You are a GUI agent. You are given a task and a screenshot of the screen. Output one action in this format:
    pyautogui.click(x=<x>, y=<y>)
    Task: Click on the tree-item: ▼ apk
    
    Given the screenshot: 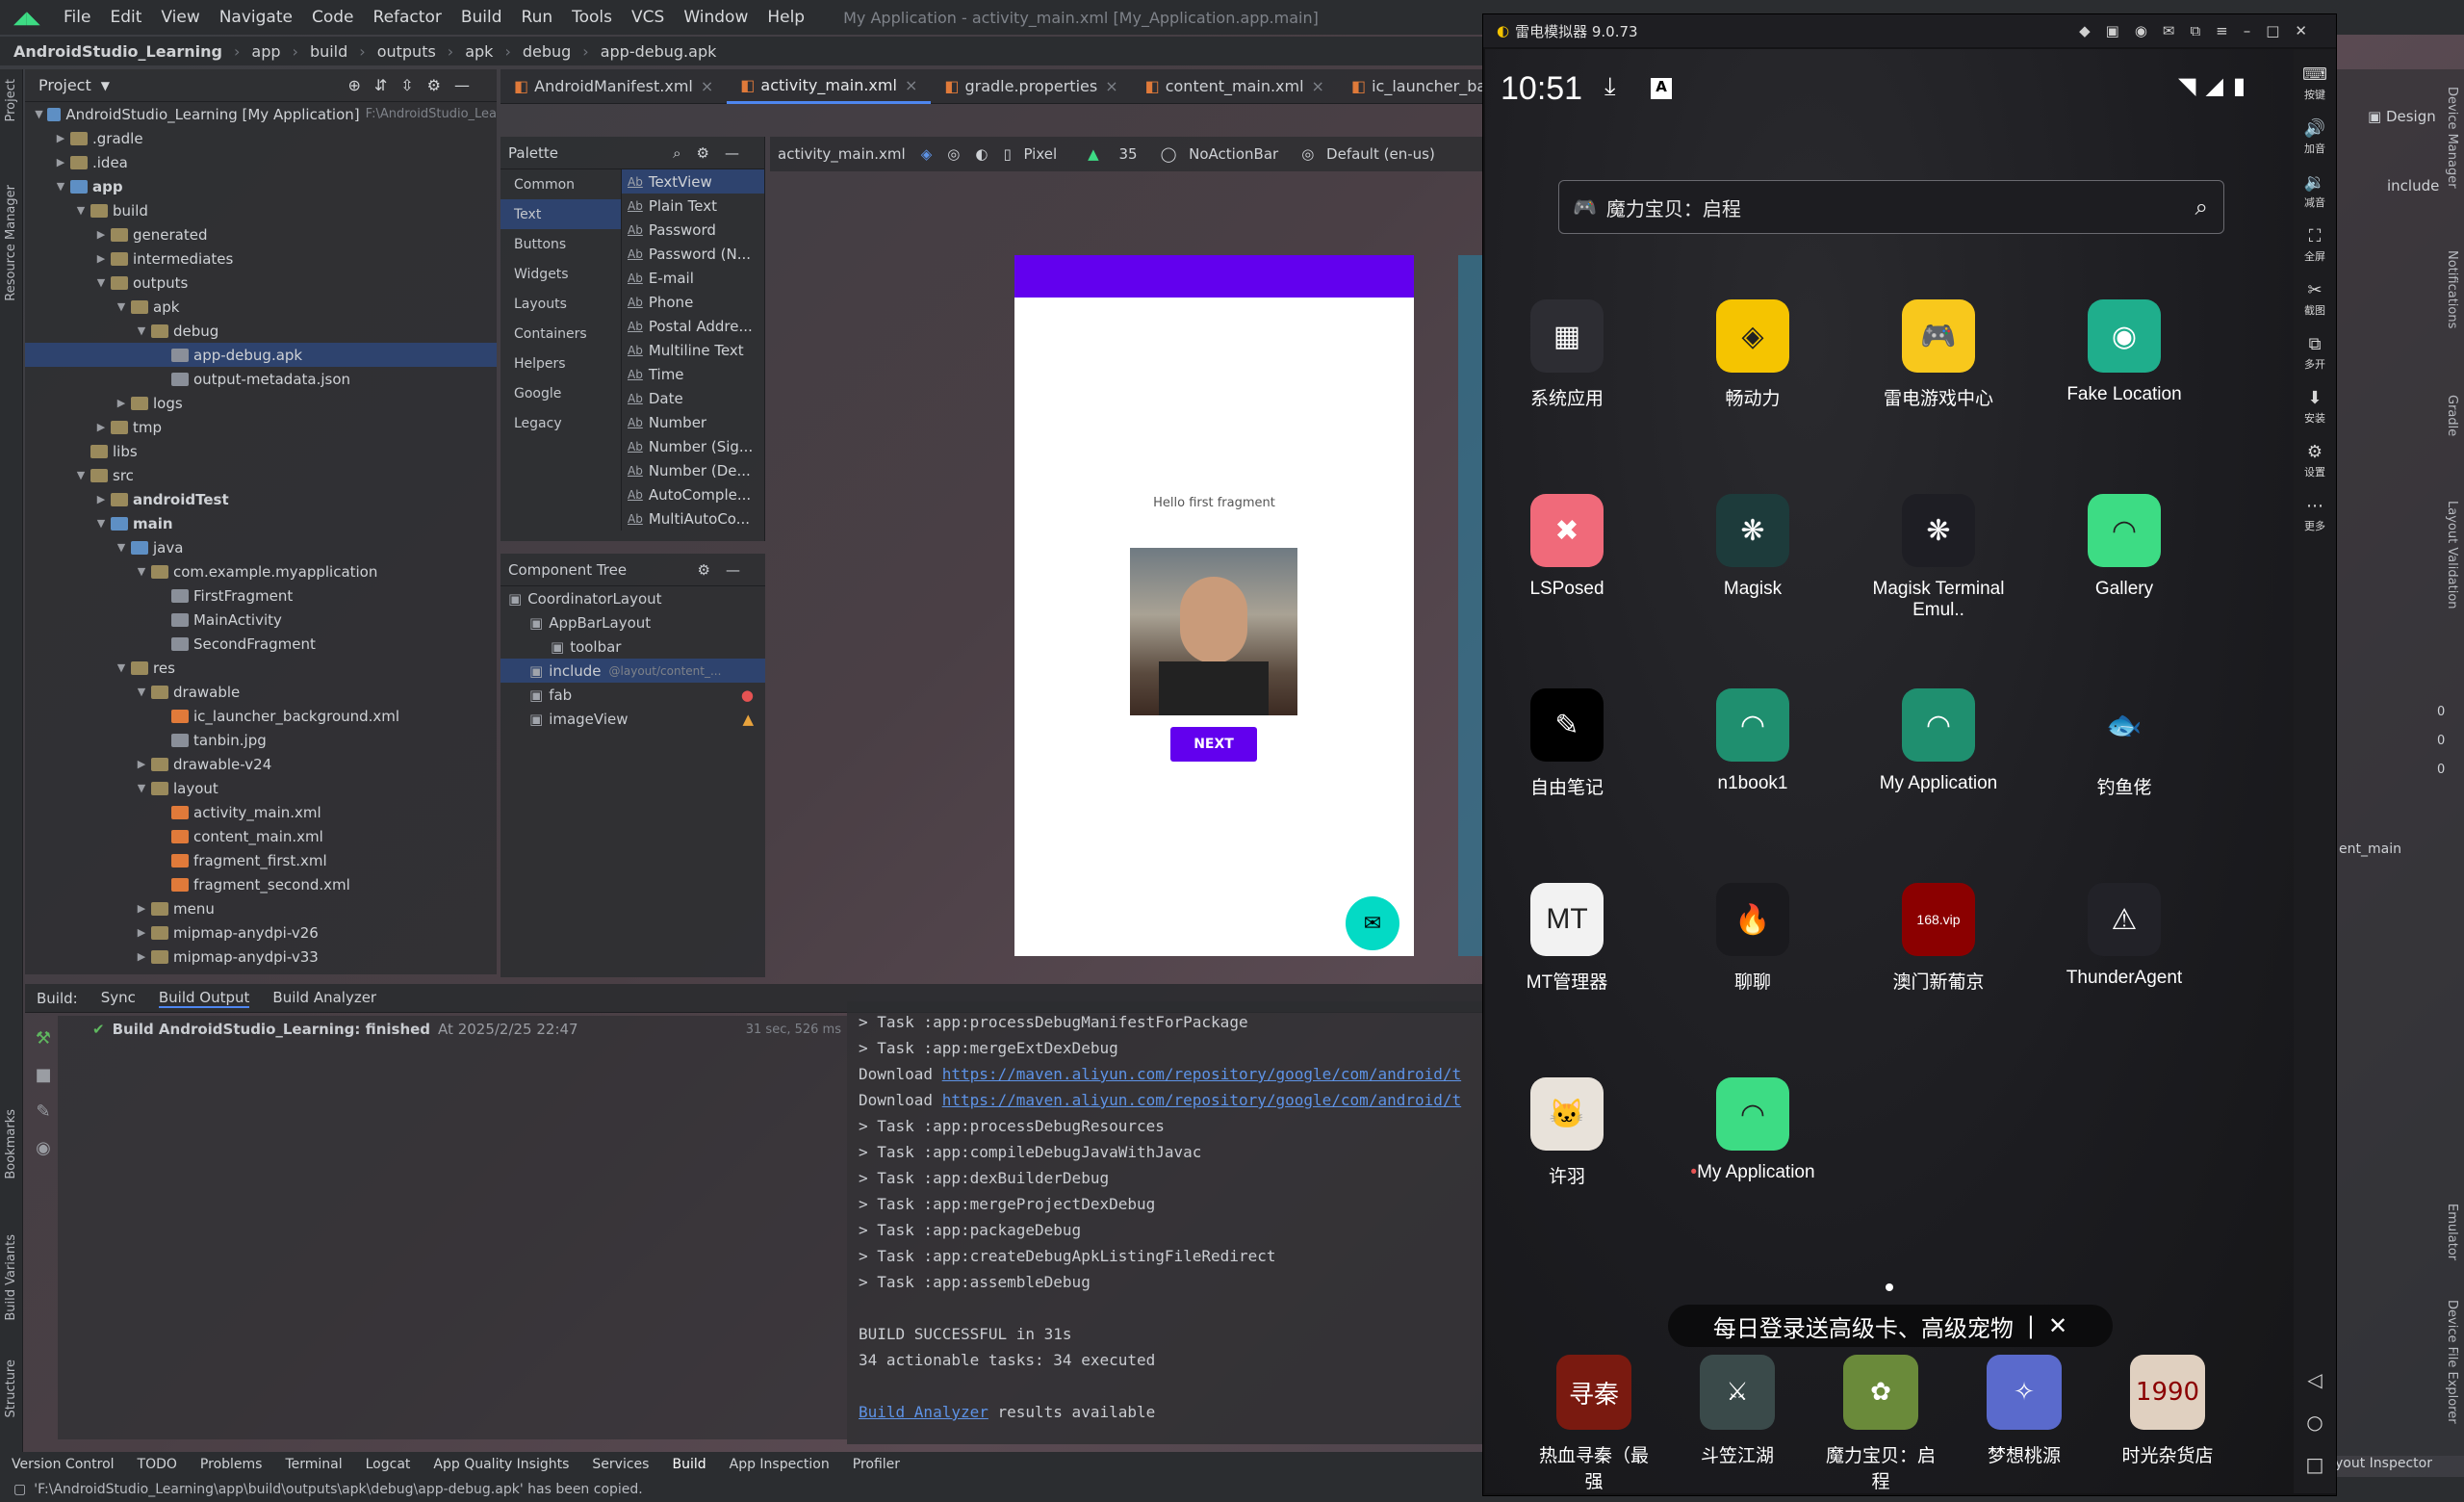 What is the action you would take?
    pyautogui.click(x=261, y=307)
    